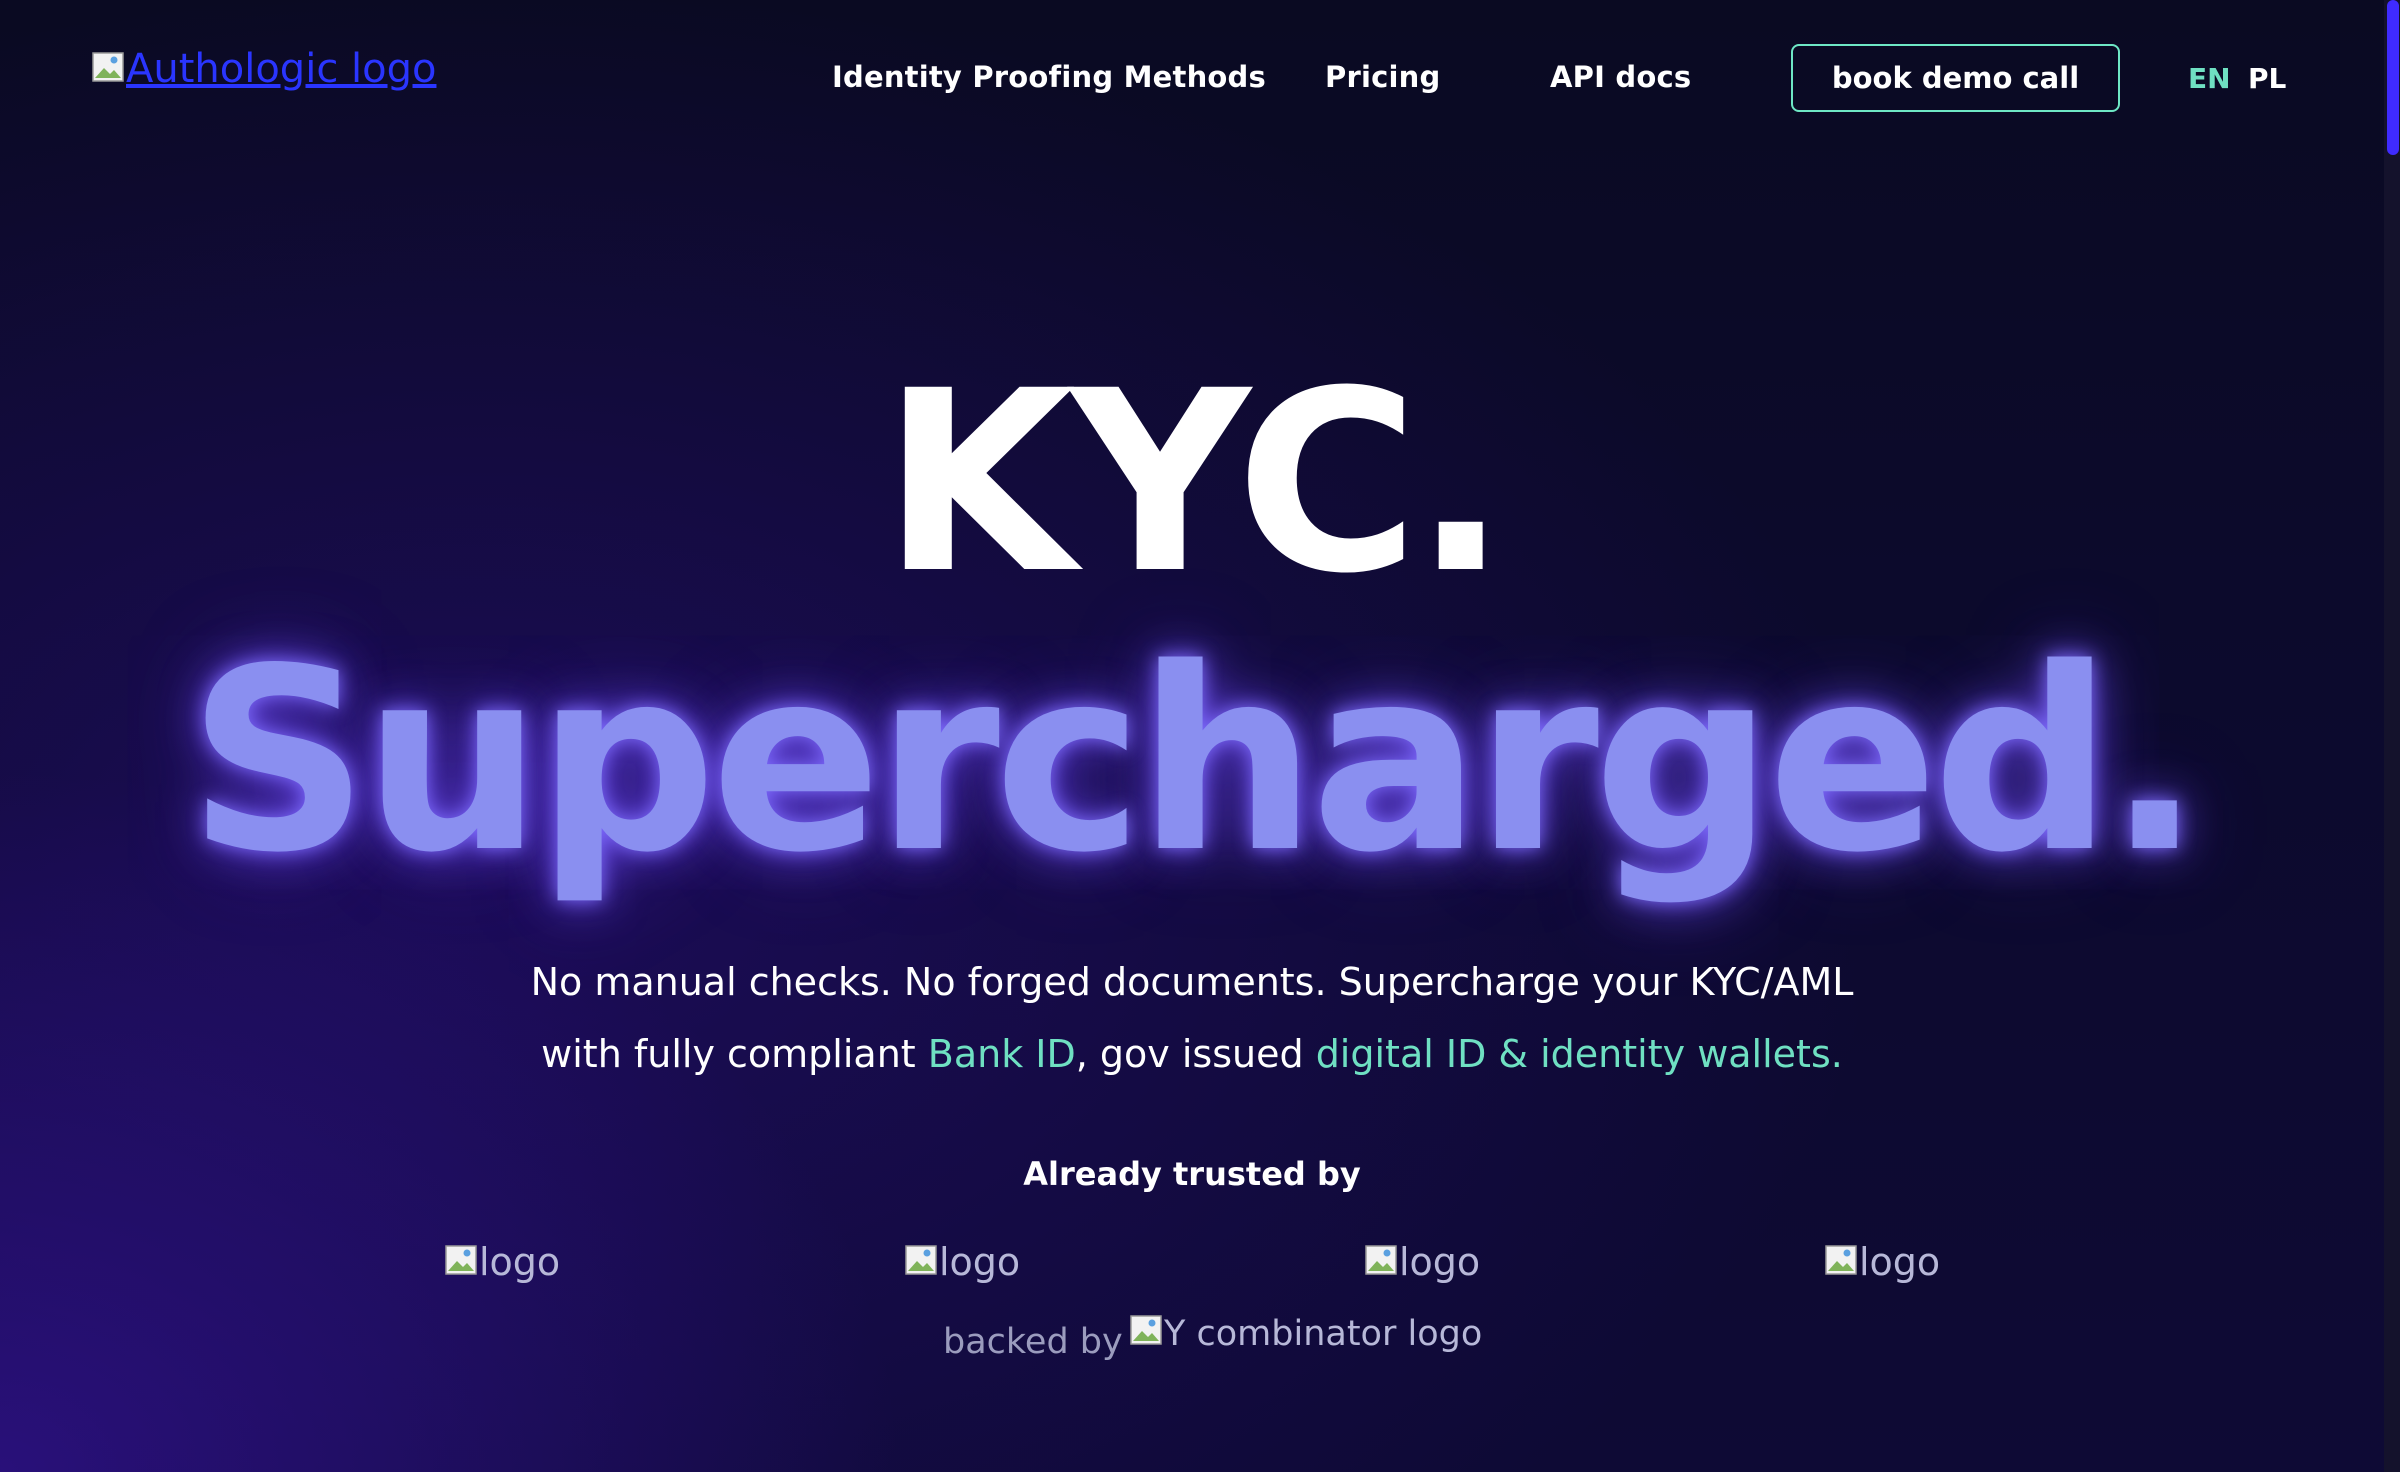  I want to click on digital-id-link: digital ID & identity wallets., so click(1579, 1054).